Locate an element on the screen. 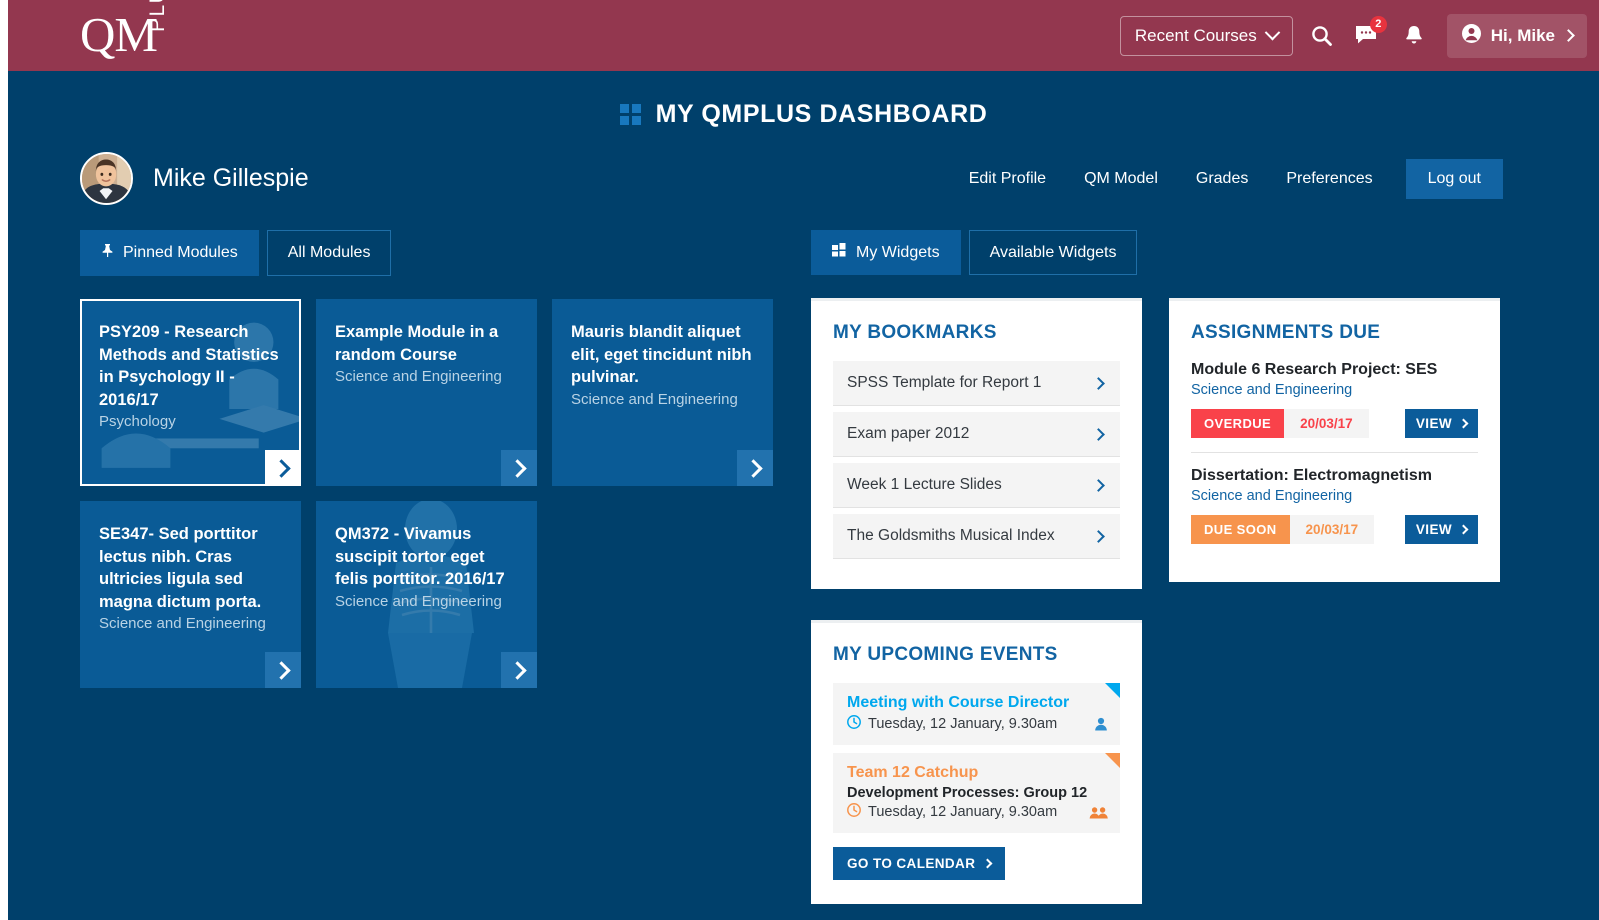  nav-link-grades: Grades is located at coordinates (1222, 179).